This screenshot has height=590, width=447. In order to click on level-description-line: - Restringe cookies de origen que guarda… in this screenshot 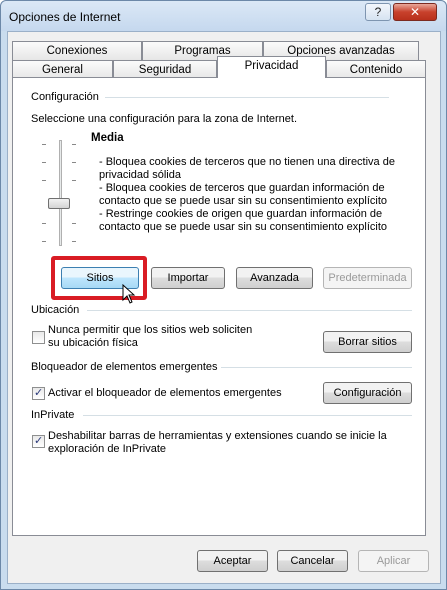, I will do `click(241, 214)`.